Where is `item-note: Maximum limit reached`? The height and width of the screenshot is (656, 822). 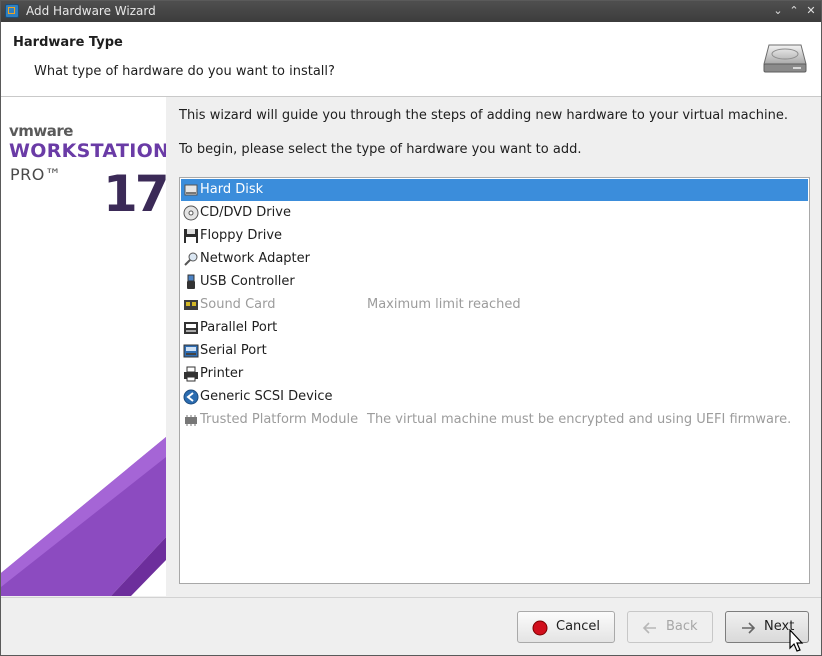 item-note: Maximum limit reached is located at coordinates (444, 304).